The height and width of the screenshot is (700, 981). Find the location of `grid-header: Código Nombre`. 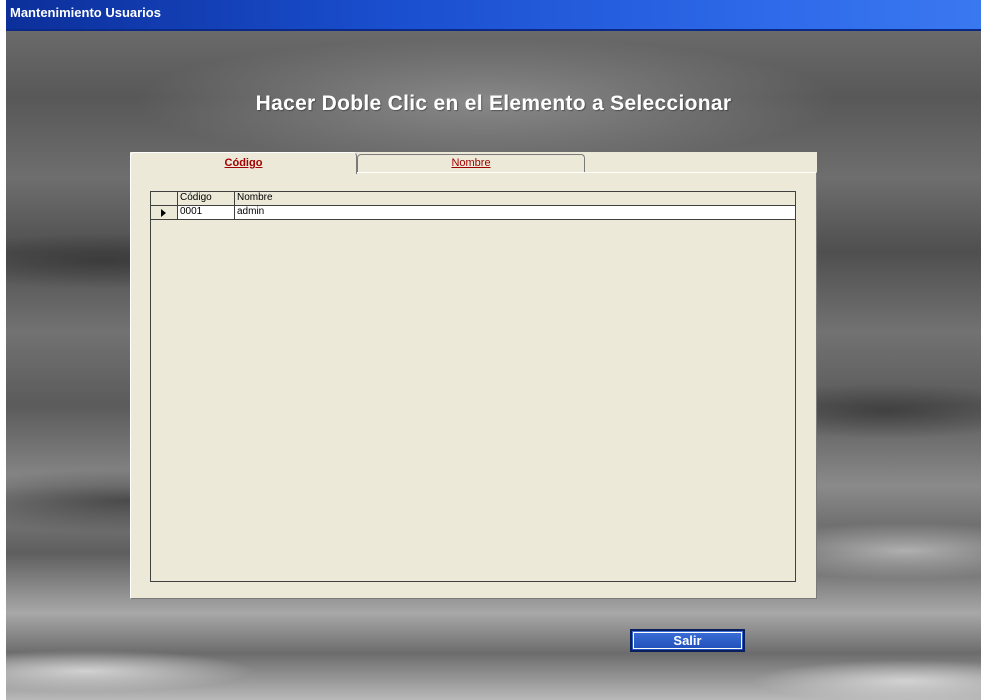

grid-header: Código Nombre is located at coordinates (473, 199).